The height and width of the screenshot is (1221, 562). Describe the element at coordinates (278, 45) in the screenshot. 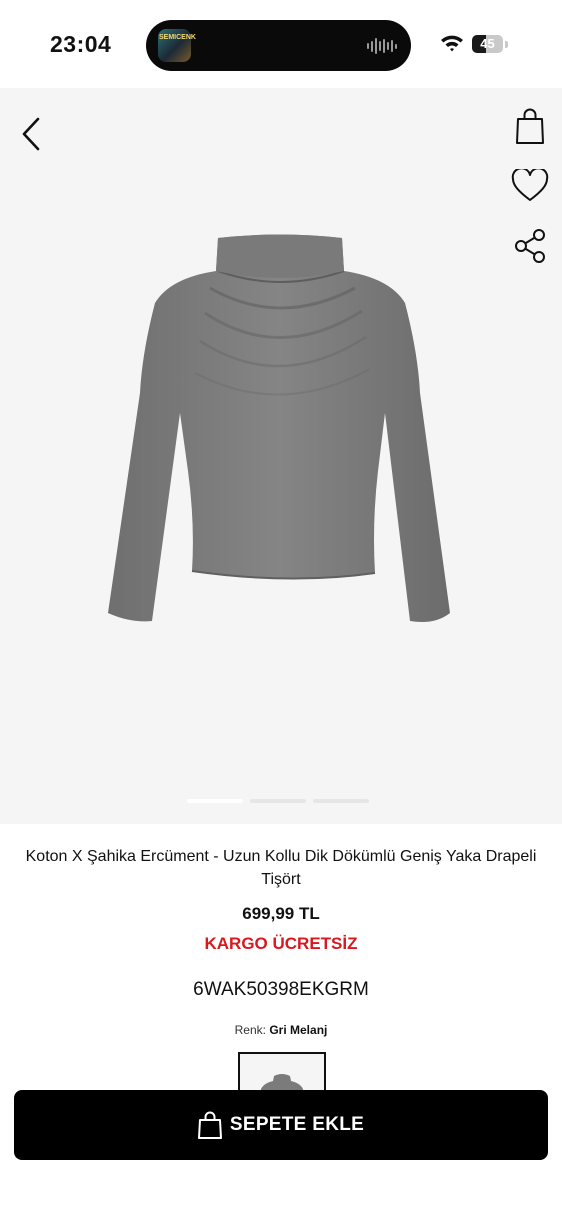

I see `dynamic-island: SEMICENK` at that location.